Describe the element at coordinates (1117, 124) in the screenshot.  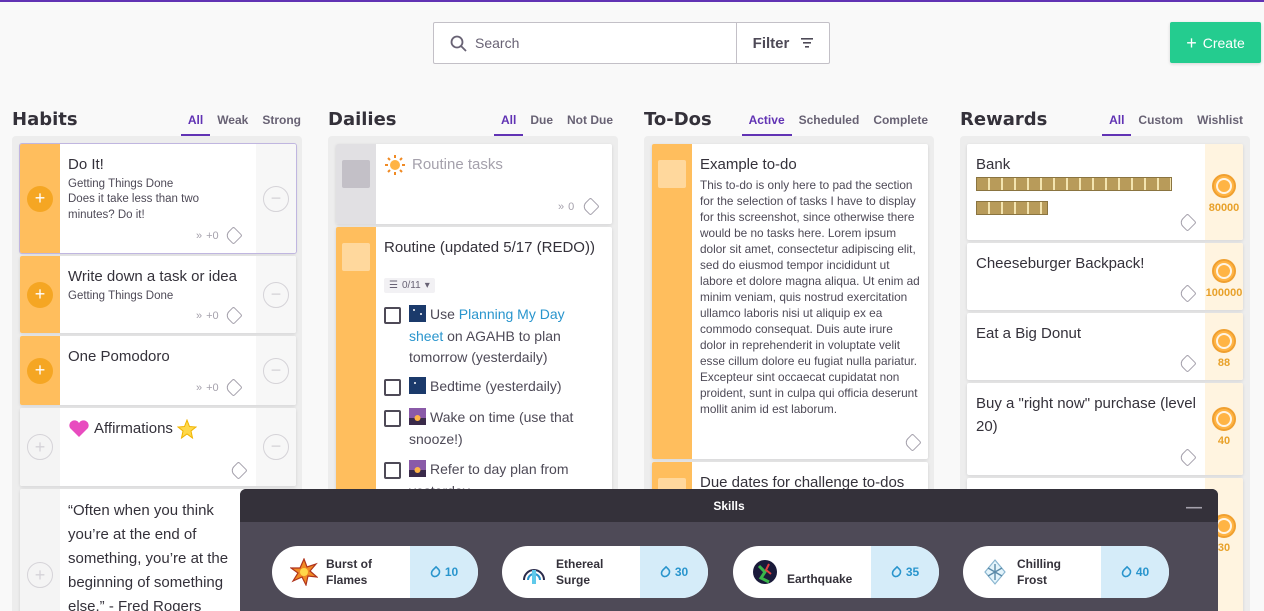
I see `rewards-tab-all: All` at that location.